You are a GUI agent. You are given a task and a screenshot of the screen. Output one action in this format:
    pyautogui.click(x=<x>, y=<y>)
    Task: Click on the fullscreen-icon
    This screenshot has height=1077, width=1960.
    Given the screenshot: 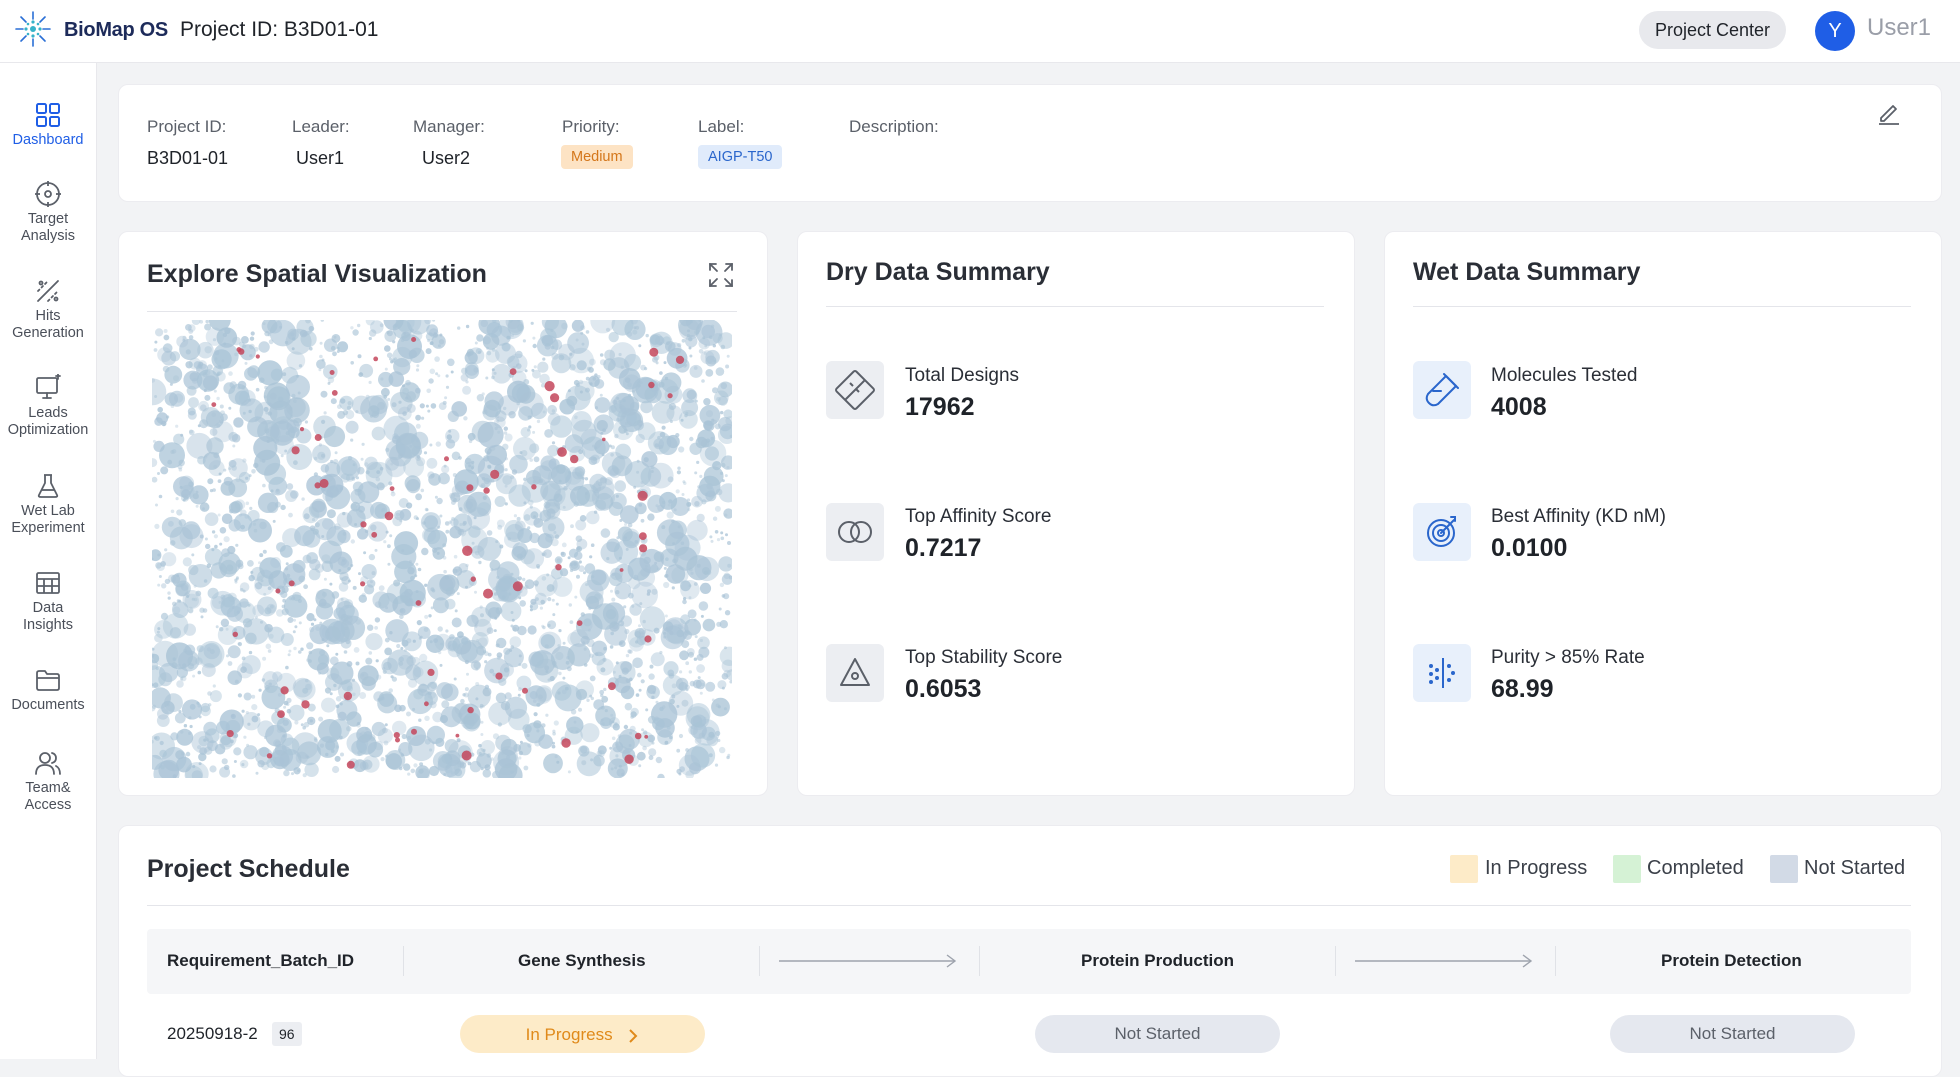 What is the action you would take?
    pyautogui.click(x=721, y=275)
    